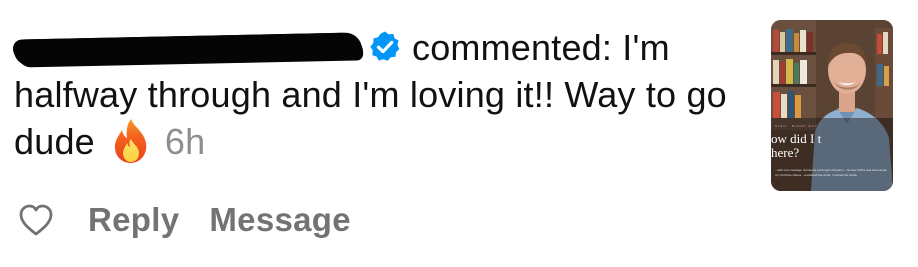 The height and width of the screenshot is (267, 918). Describe the element at coordinates (131, 141) in the screenshot. I see `fire-emoji-icon` at that location.